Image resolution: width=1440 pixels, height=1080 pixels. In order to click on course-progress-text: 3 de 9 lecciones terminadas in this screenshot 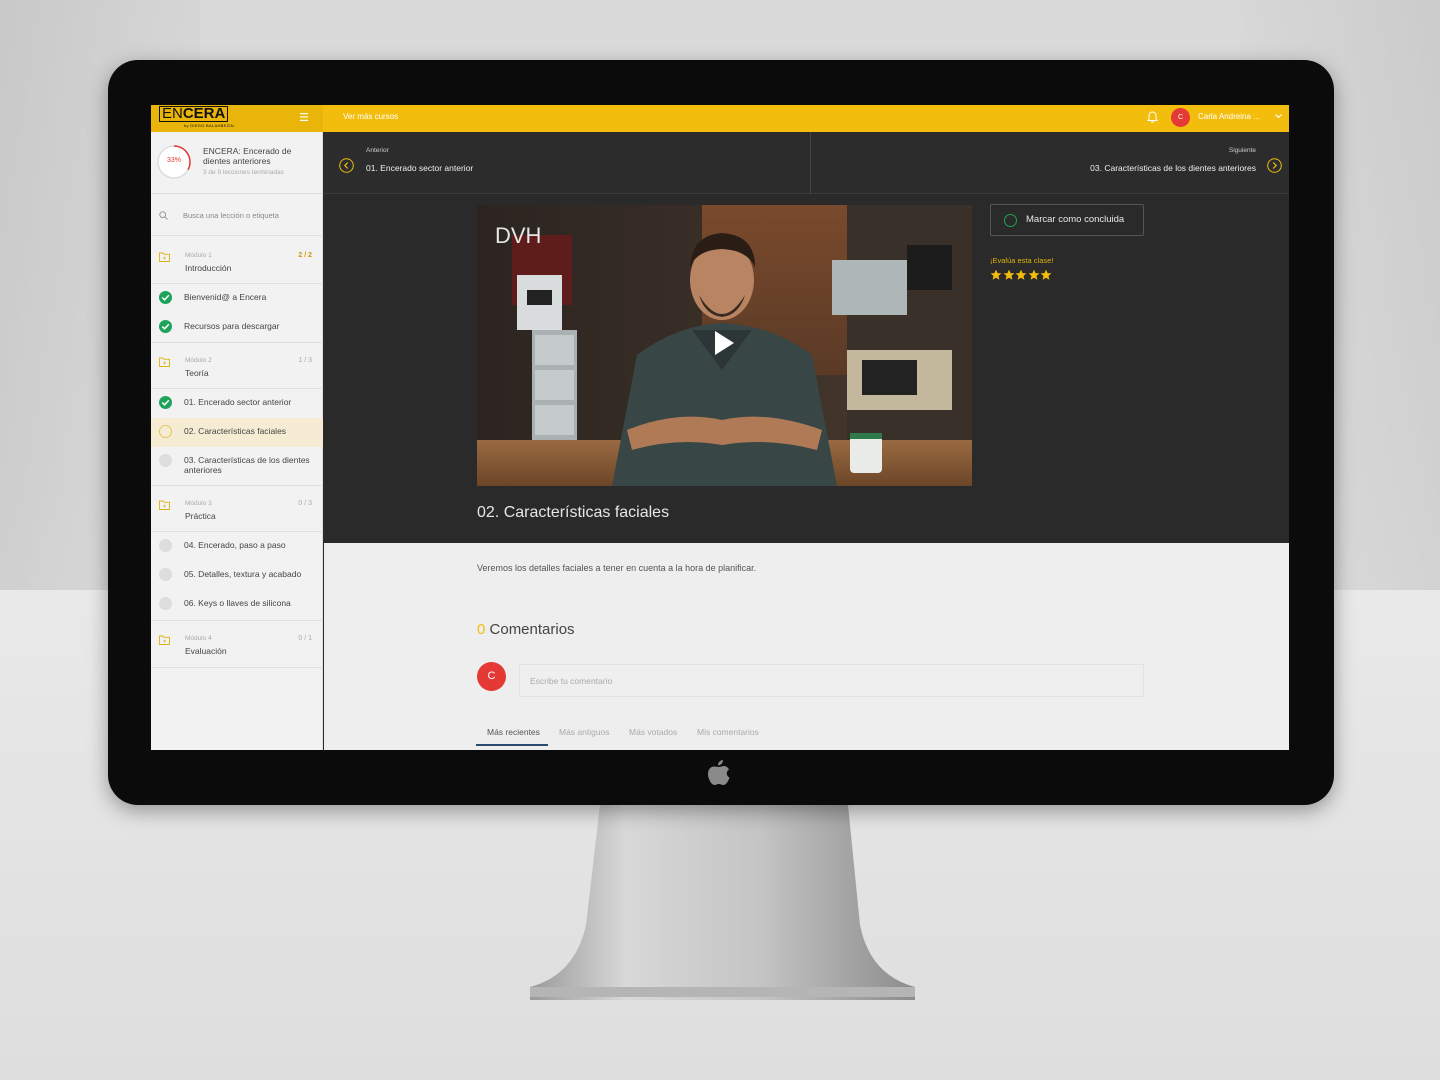, I will do `click(243, 172)`.